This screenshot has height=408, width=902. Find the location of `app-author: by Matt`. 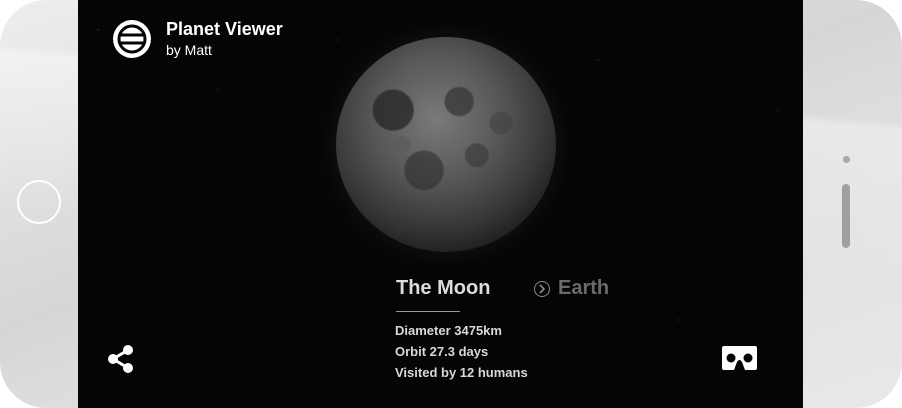

app-author: by Matt is located at coordinates (189, 50).